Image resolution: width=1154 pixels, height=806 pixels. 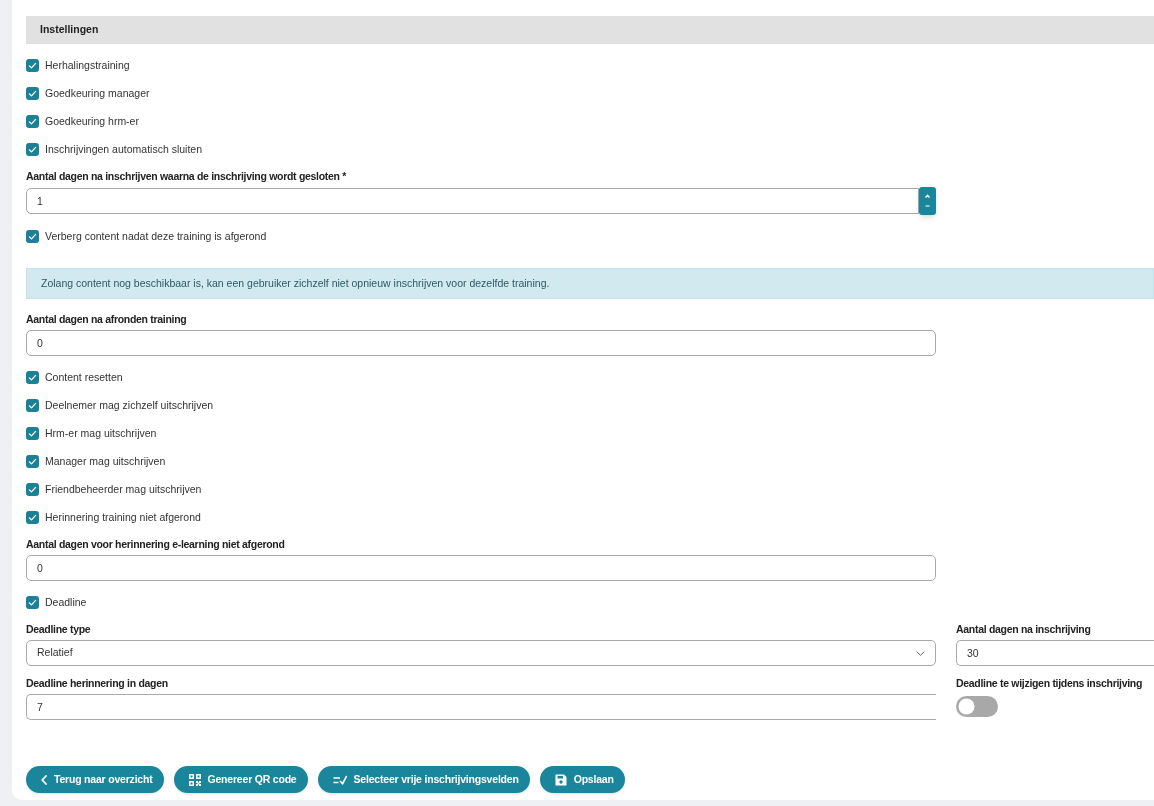 I want to click on checkbox-label: Goedkeuring hrm-er, so click(x=92, y=121).